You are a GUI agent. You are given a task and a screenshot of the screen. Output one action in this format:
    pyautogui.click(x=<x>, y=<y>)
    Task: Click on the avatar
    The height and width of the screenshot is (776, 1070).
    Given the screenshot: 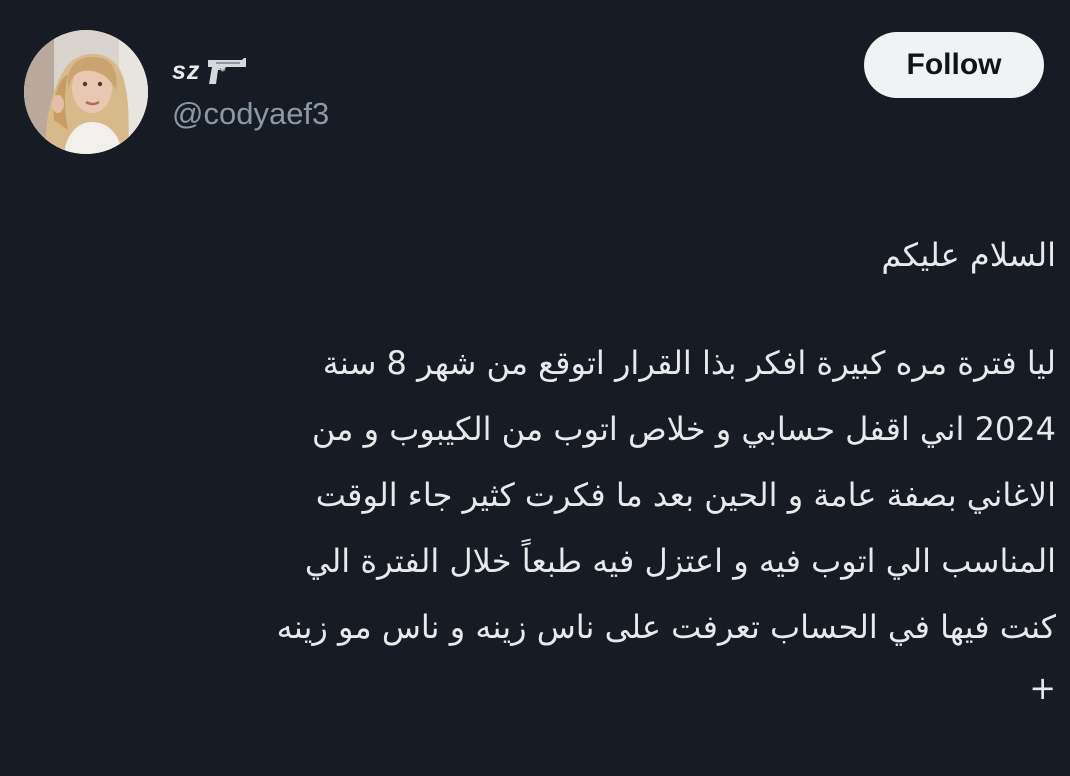 What is the action you would take?
    pyautogui.click(x=86, y=92)
    